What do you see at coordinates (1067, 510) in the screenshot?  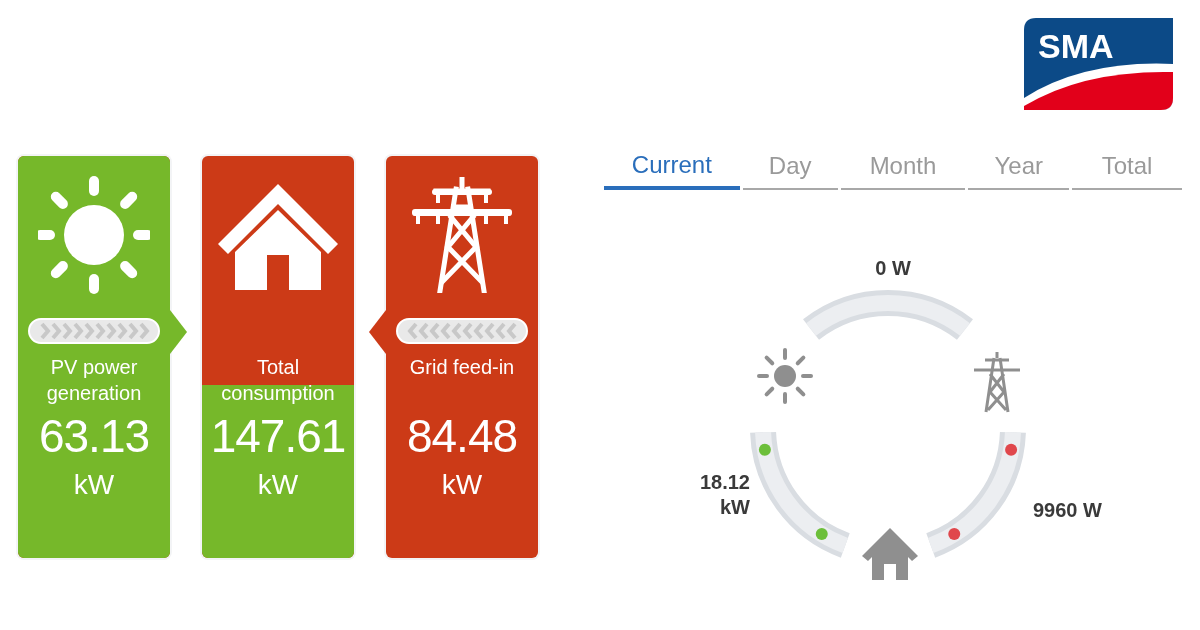 I see `flow-reading: 9960 W` at bounding box center [1067, 510].